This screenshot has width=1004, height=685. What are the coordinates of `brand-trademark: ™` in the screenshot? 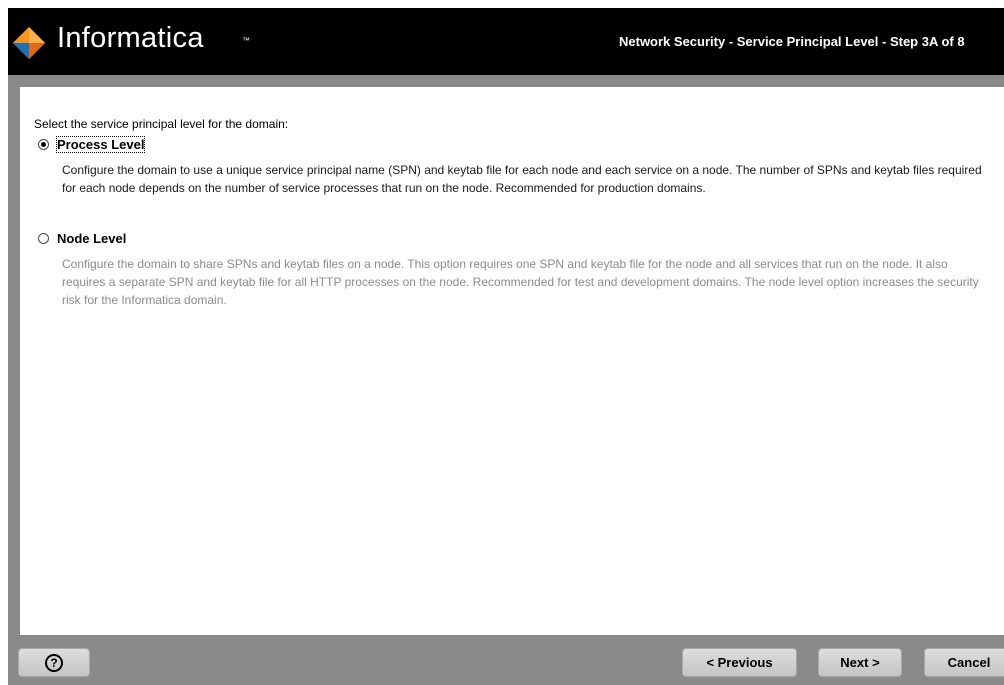 It's located at (246, 40).